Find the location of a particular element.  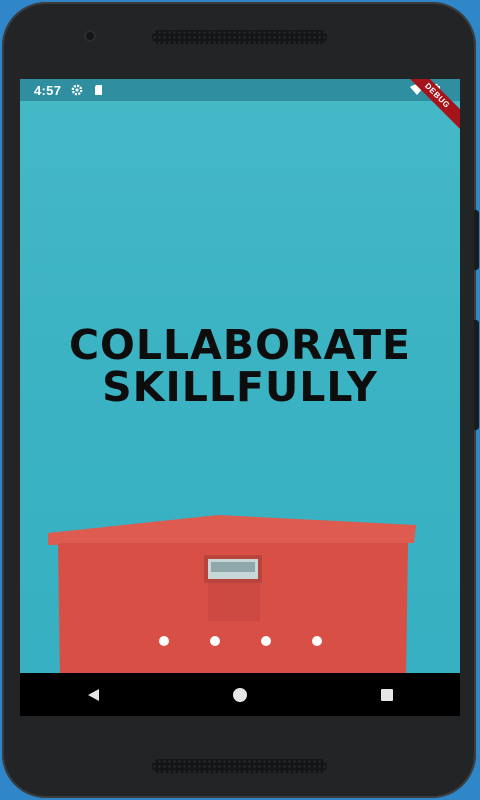

headline-line-2: SKILLFULLY is located at coordinates (240, 387).